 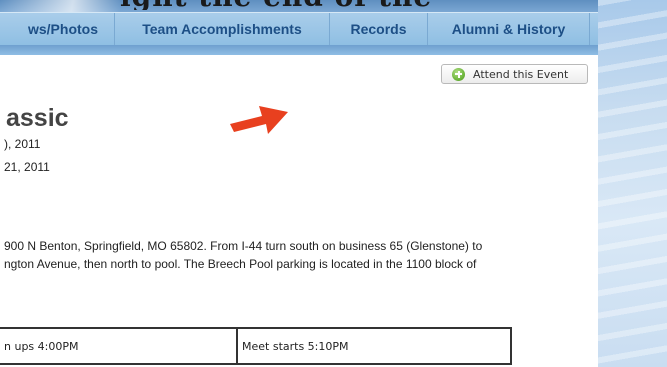 I want to click on right-background-strip, so click(x=632, y=183).